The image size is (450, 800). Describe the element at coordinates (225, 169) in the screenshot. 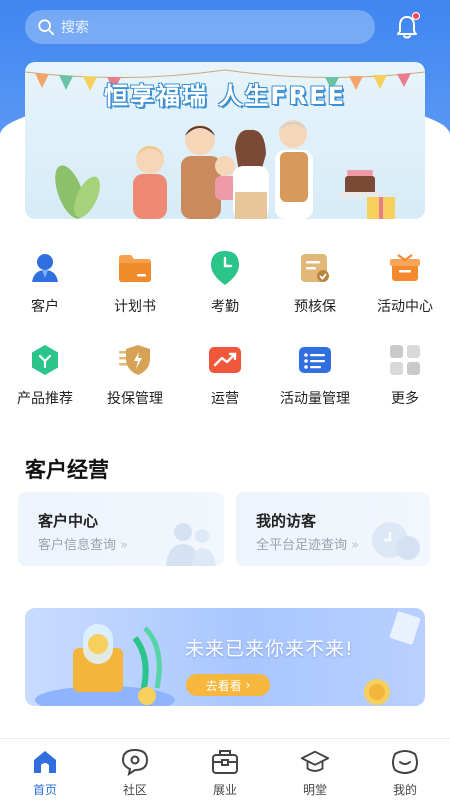

I see `family-illustration` at that location.